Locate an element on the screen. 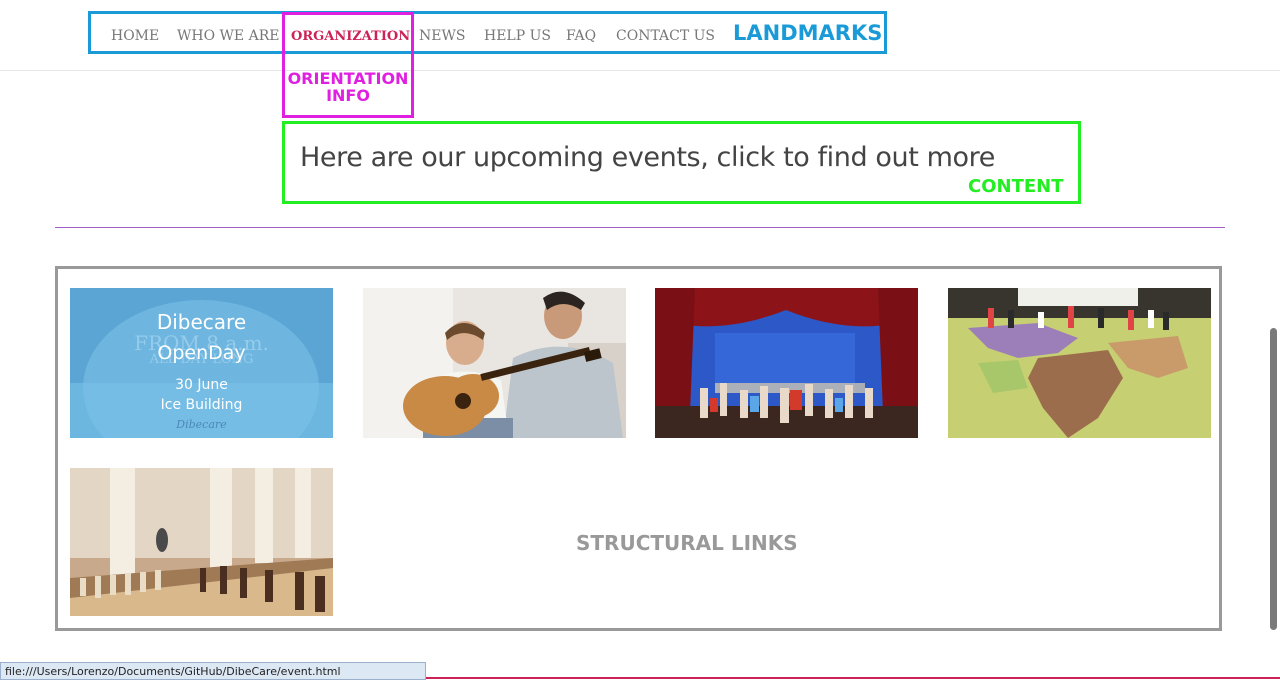 This screenshot has height=680, width=1280. chess-hall-image is located at coordinates (201, 542).